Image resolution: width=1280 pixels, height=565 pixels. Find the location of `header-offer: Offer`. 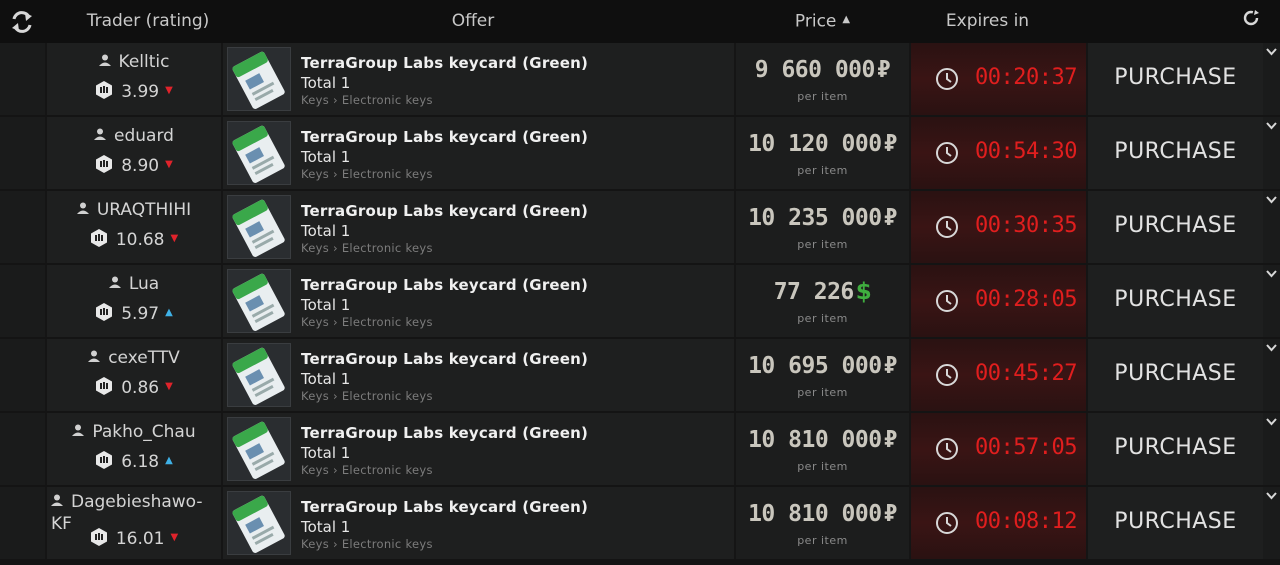

header-offer: Offer is located at coordinates (473, 21).